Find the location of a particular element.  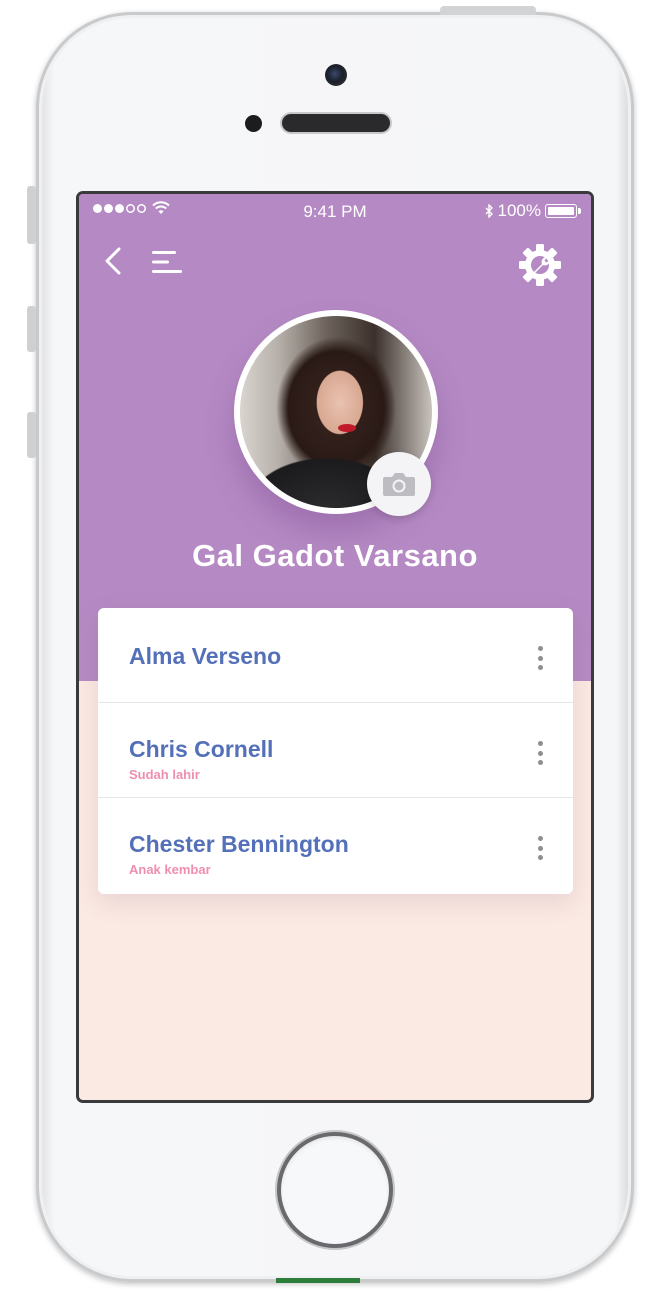

list-item: Chester Bennington Anak kembar is located at coordinates (335, 845).